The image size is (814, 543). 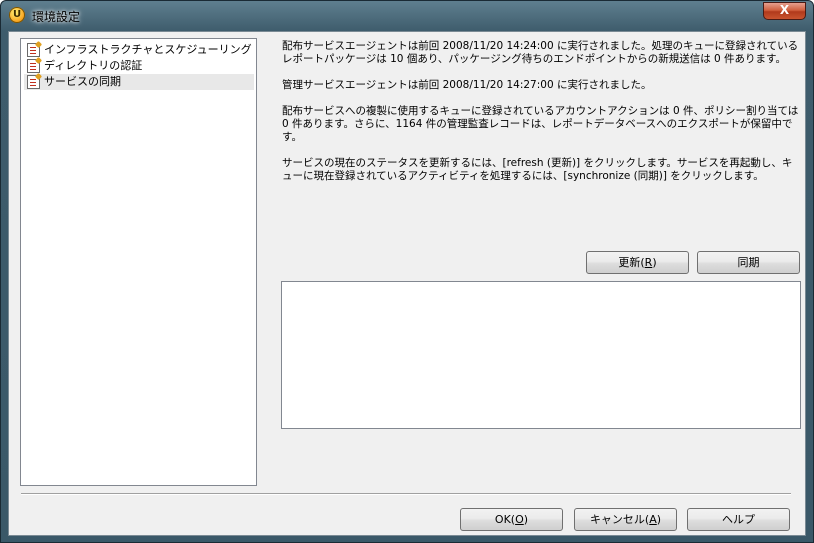 I want to click on ok-button-suffix: ), so click(x=526, y=519).